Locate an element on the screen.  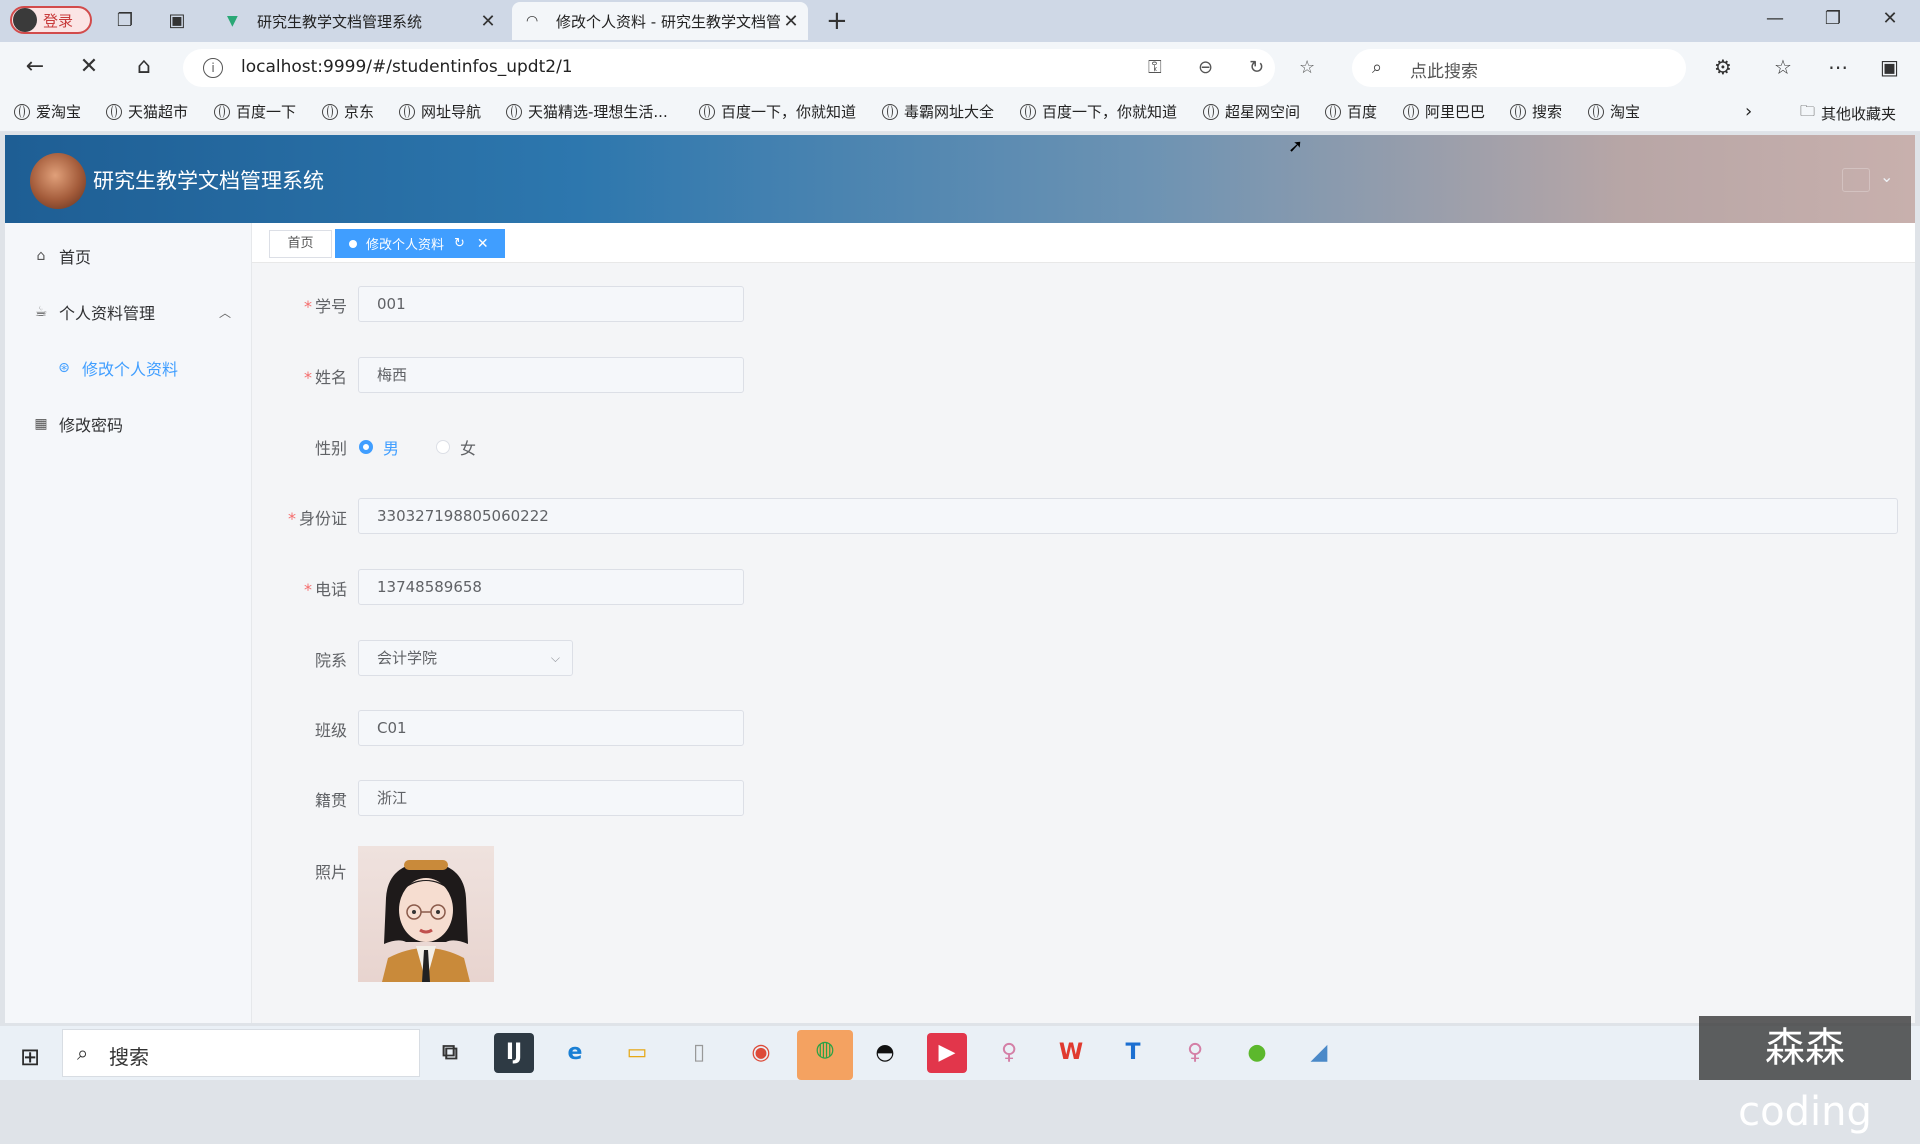
task-view-icon: ⧉ is located at coordinates (450, 1053).